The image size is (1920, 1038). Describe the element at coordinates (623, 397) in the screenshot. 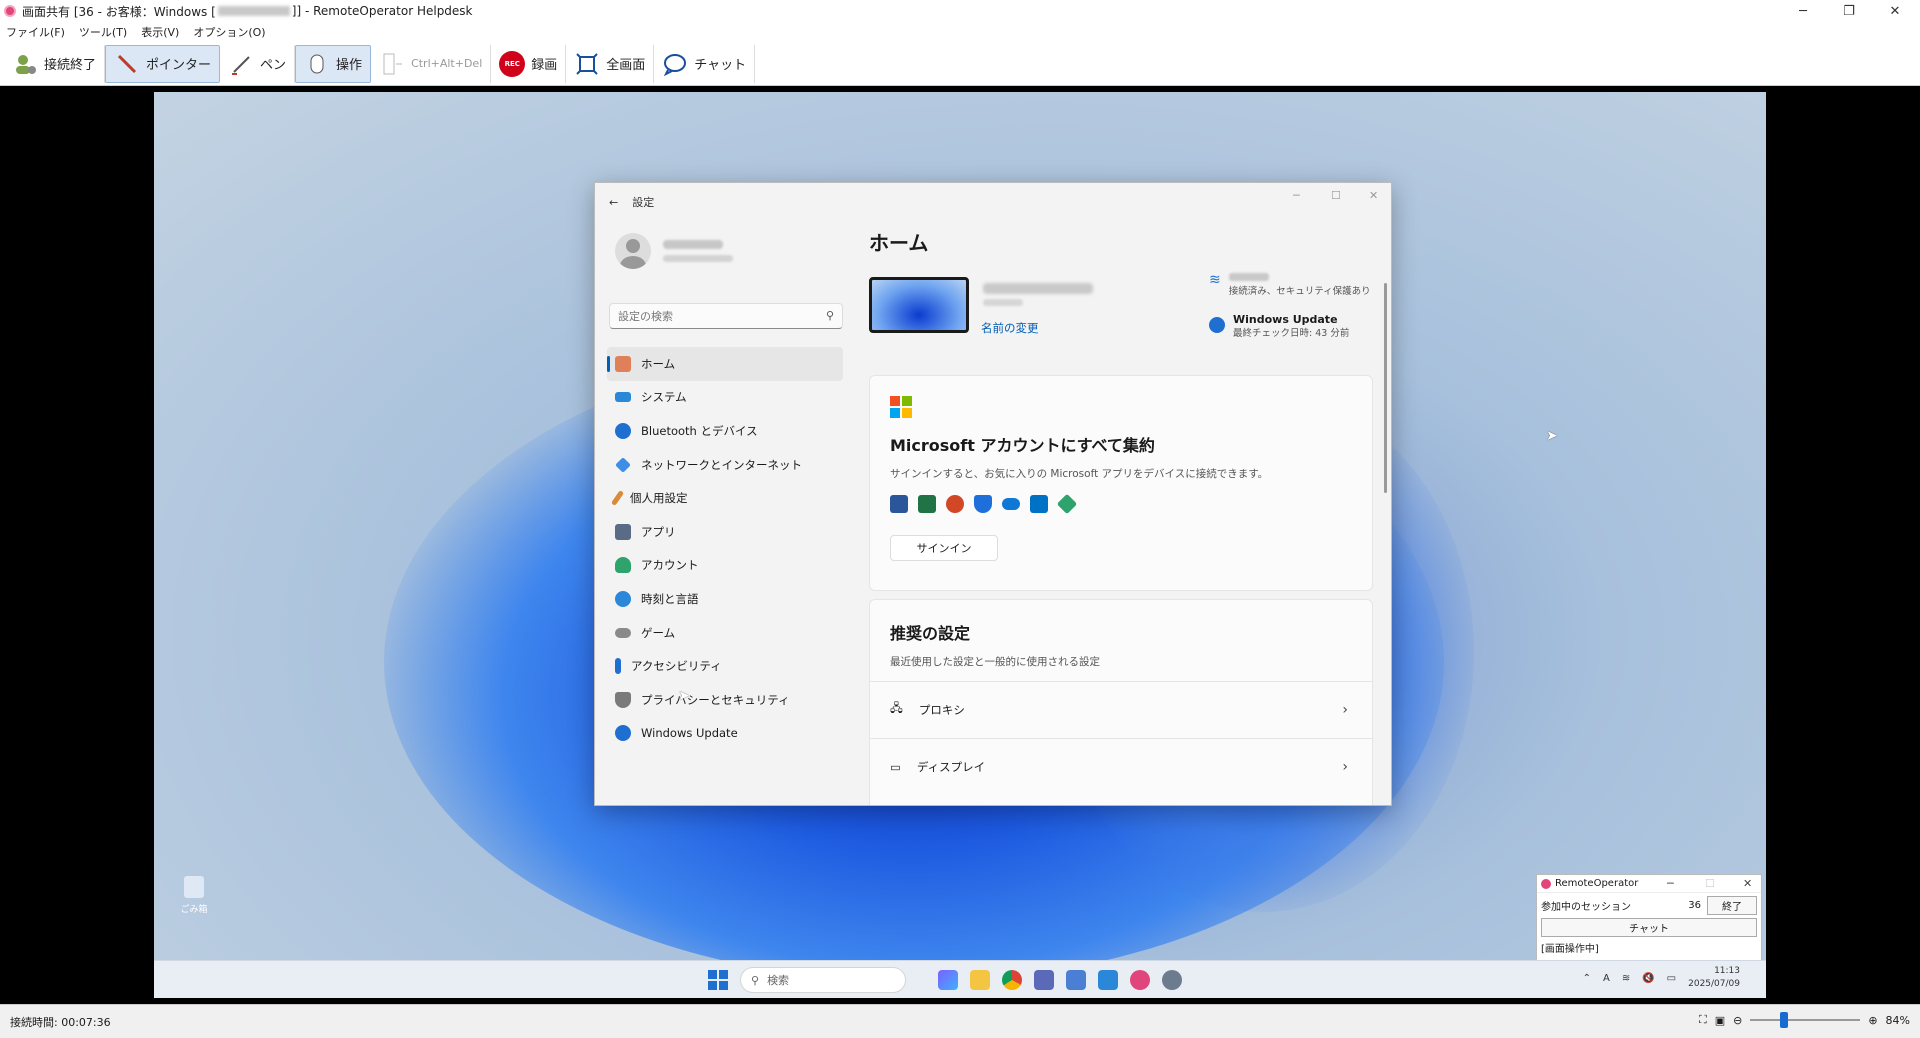

I see `system-icon` at that location.